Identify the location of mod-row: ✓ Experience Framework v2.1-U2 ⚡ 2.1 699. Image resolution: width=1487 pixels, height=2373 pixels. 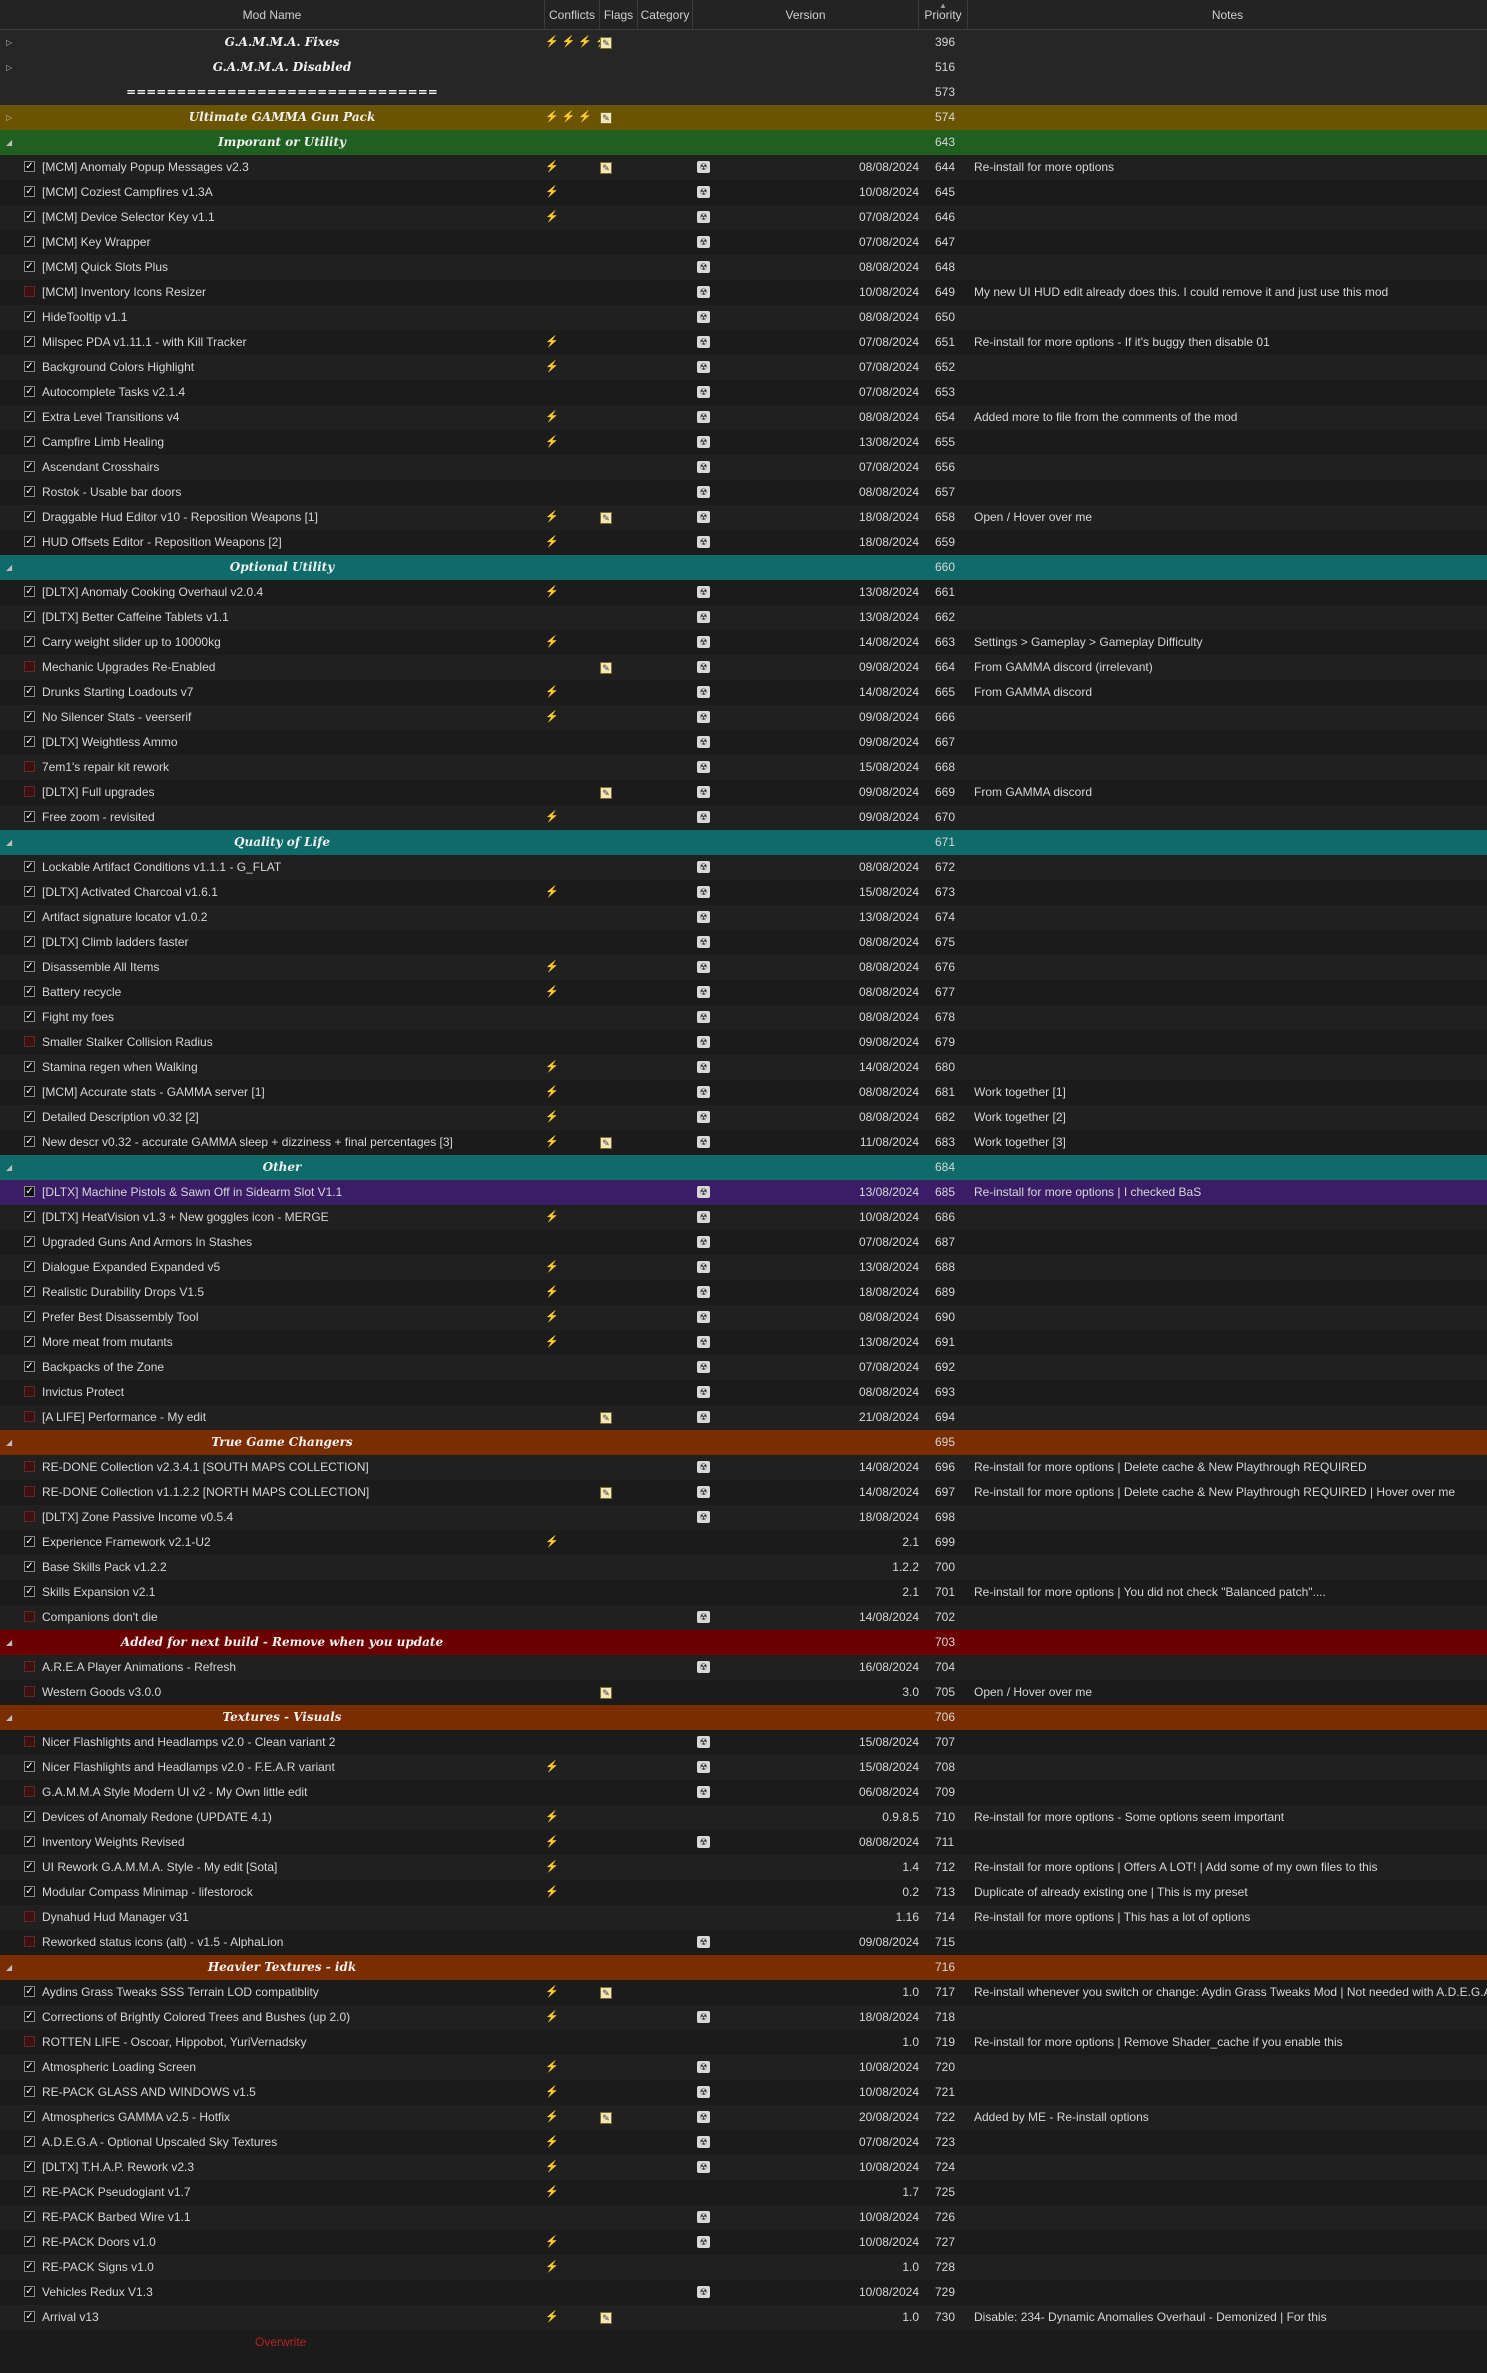
(743, 1542).